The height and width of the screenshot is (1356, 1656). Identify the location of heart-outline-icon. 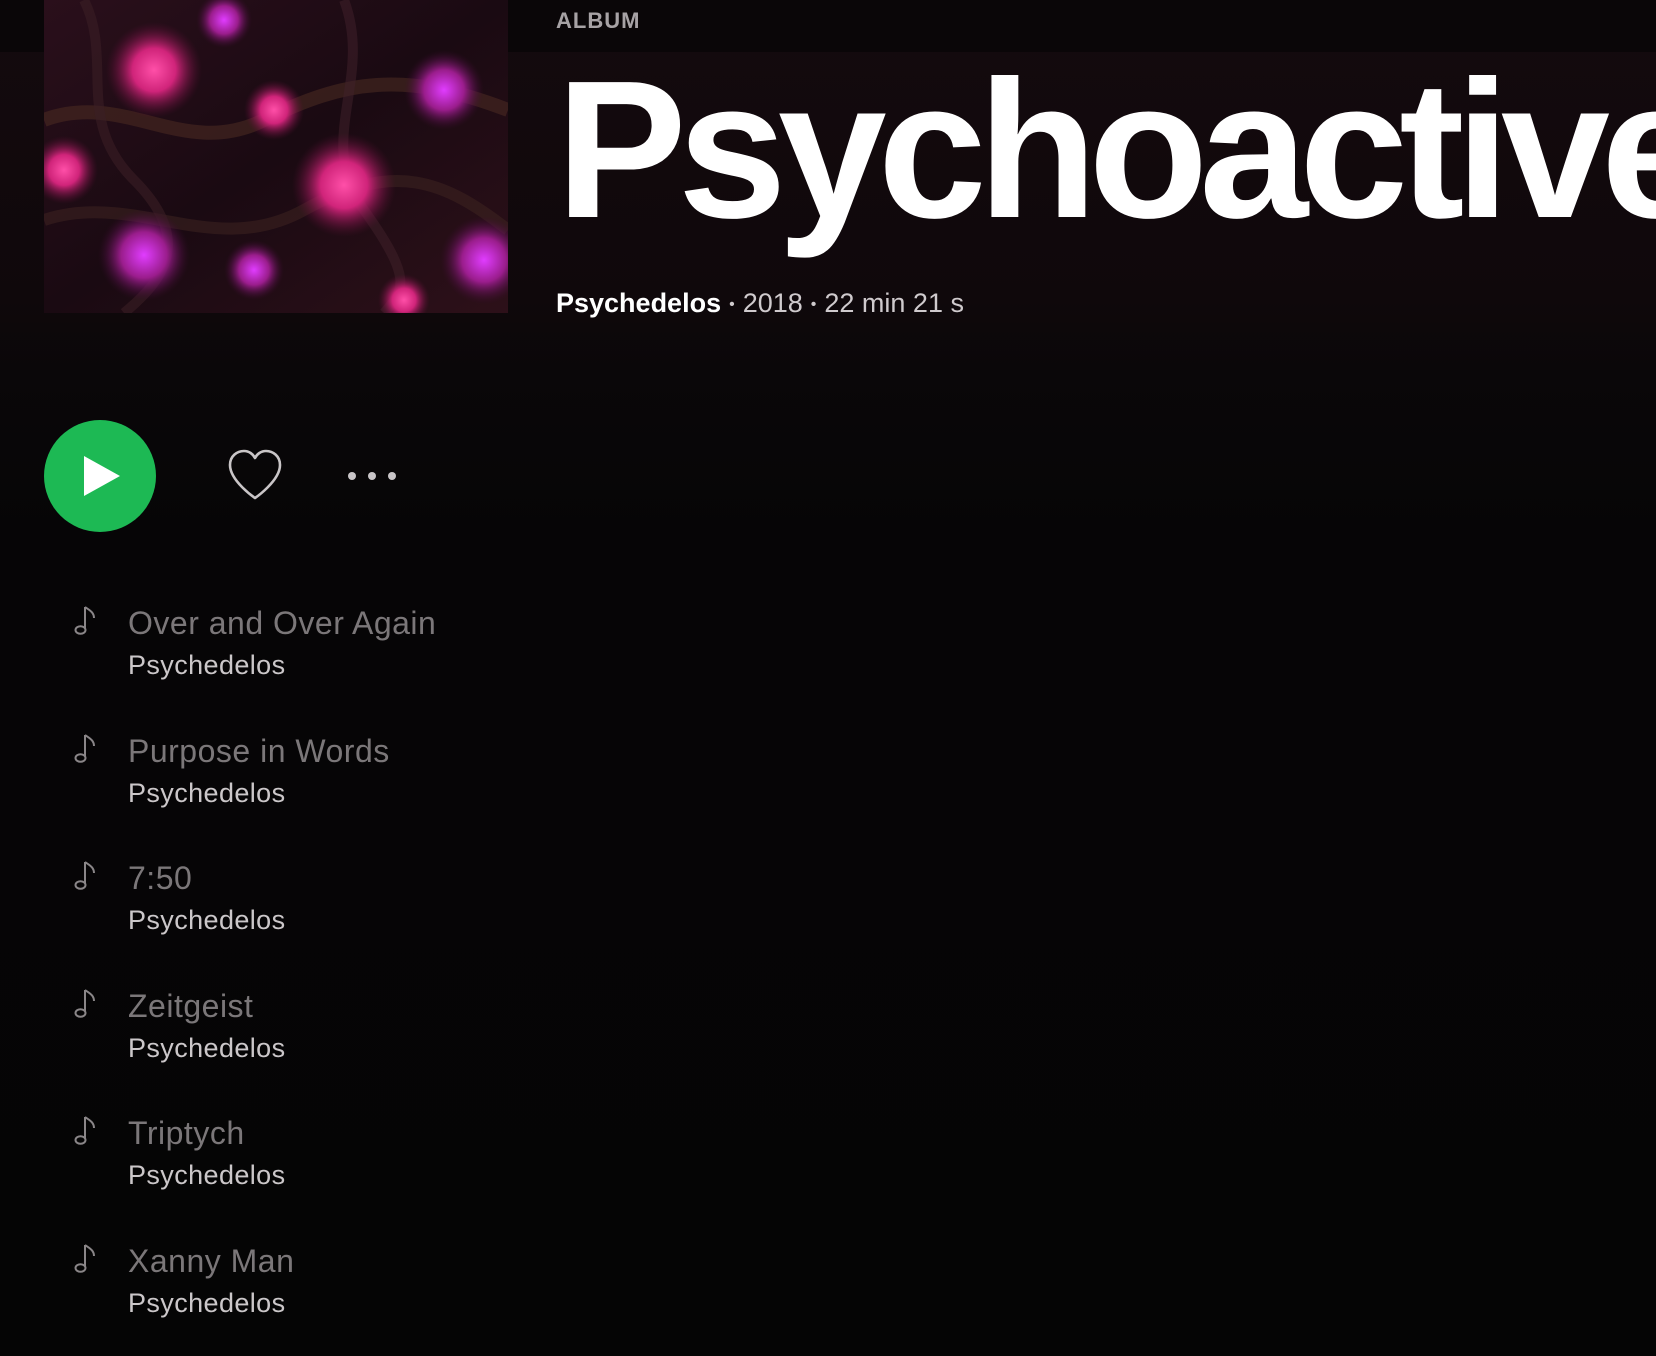
(255, 474).